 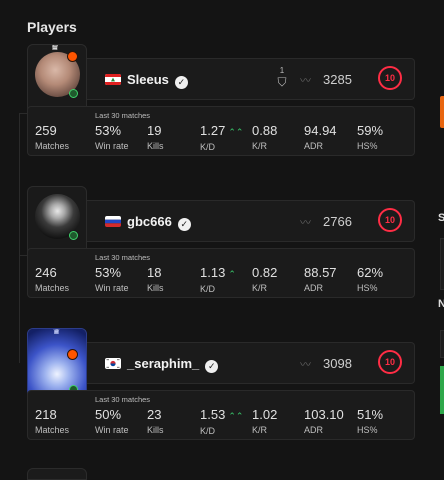 What do you see at coordinates (265, 137) in the screenshot?
I see `stat-kr: 0.88 K/R` at bounding box center [265, 137].